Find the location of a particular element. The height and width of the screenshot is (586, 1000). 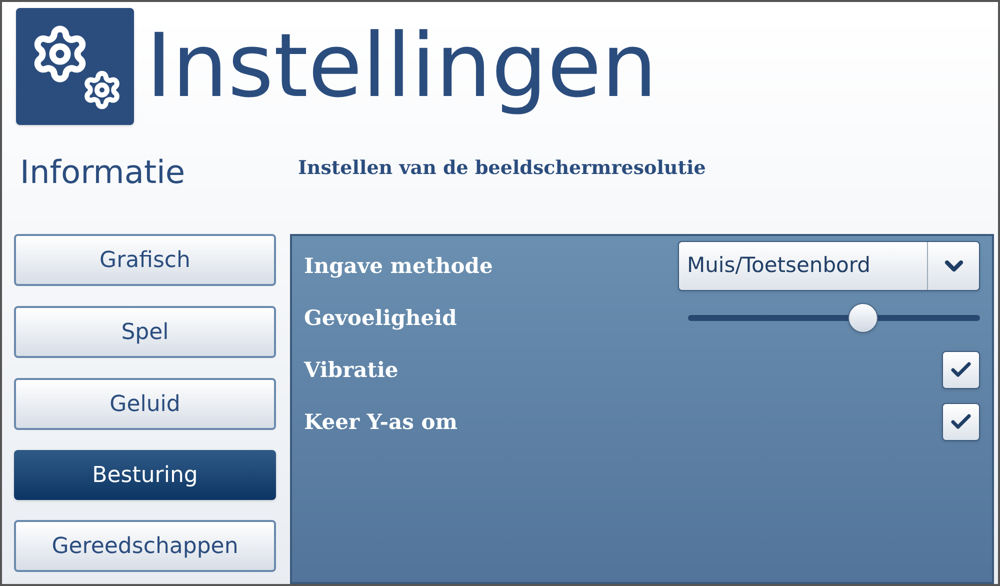

nav-button: Spel is located at coordinates (145, 332).